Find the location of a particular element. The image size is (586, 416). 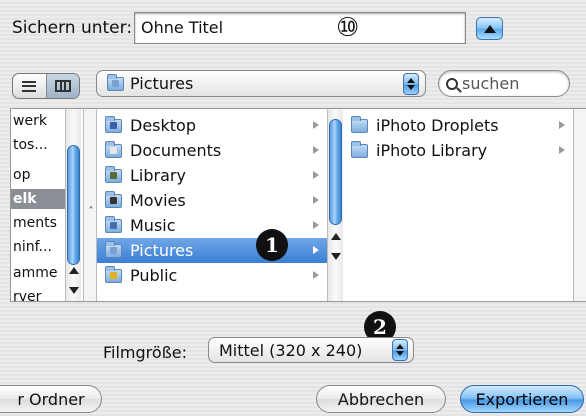

column-1-item: rver is located at coordinates (38, 294).